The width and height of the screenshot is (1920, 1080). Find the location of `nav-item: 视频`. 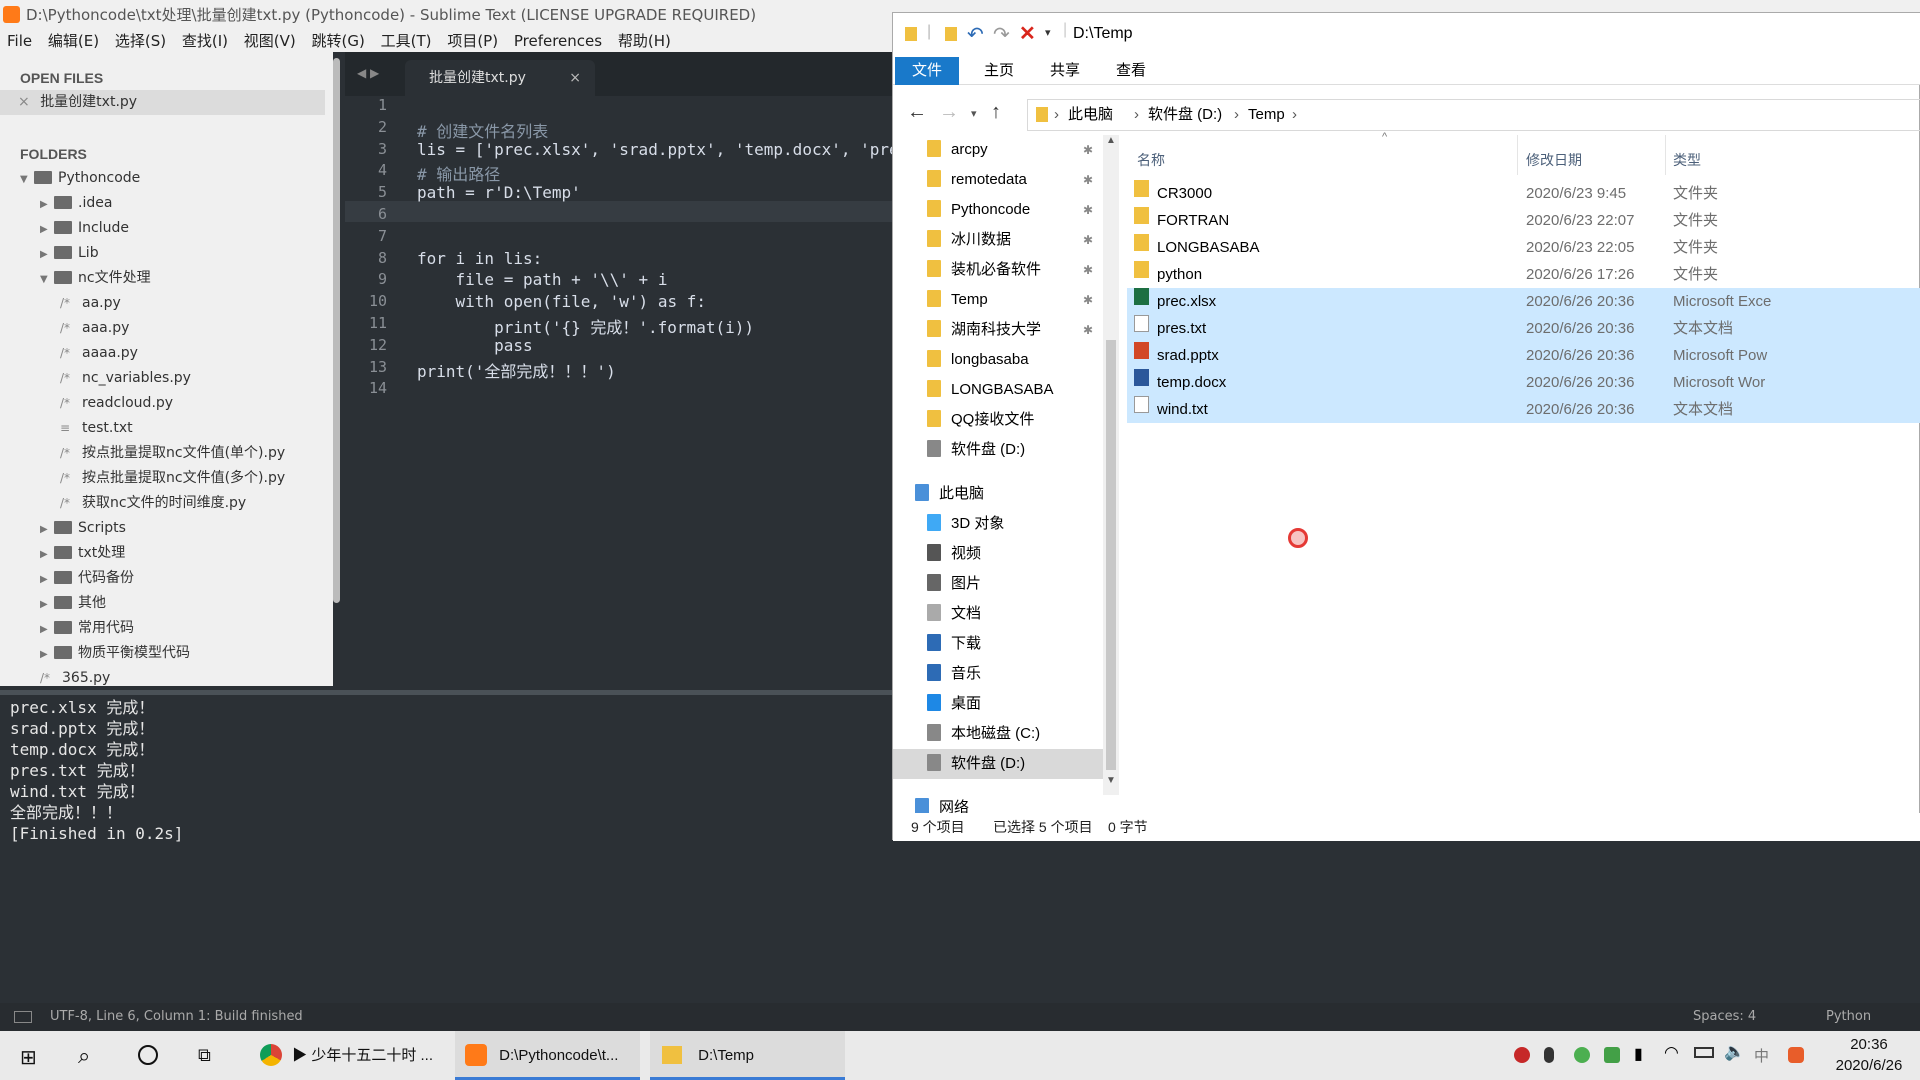

nav-item: 视频 is located at coordinates (954, 554).